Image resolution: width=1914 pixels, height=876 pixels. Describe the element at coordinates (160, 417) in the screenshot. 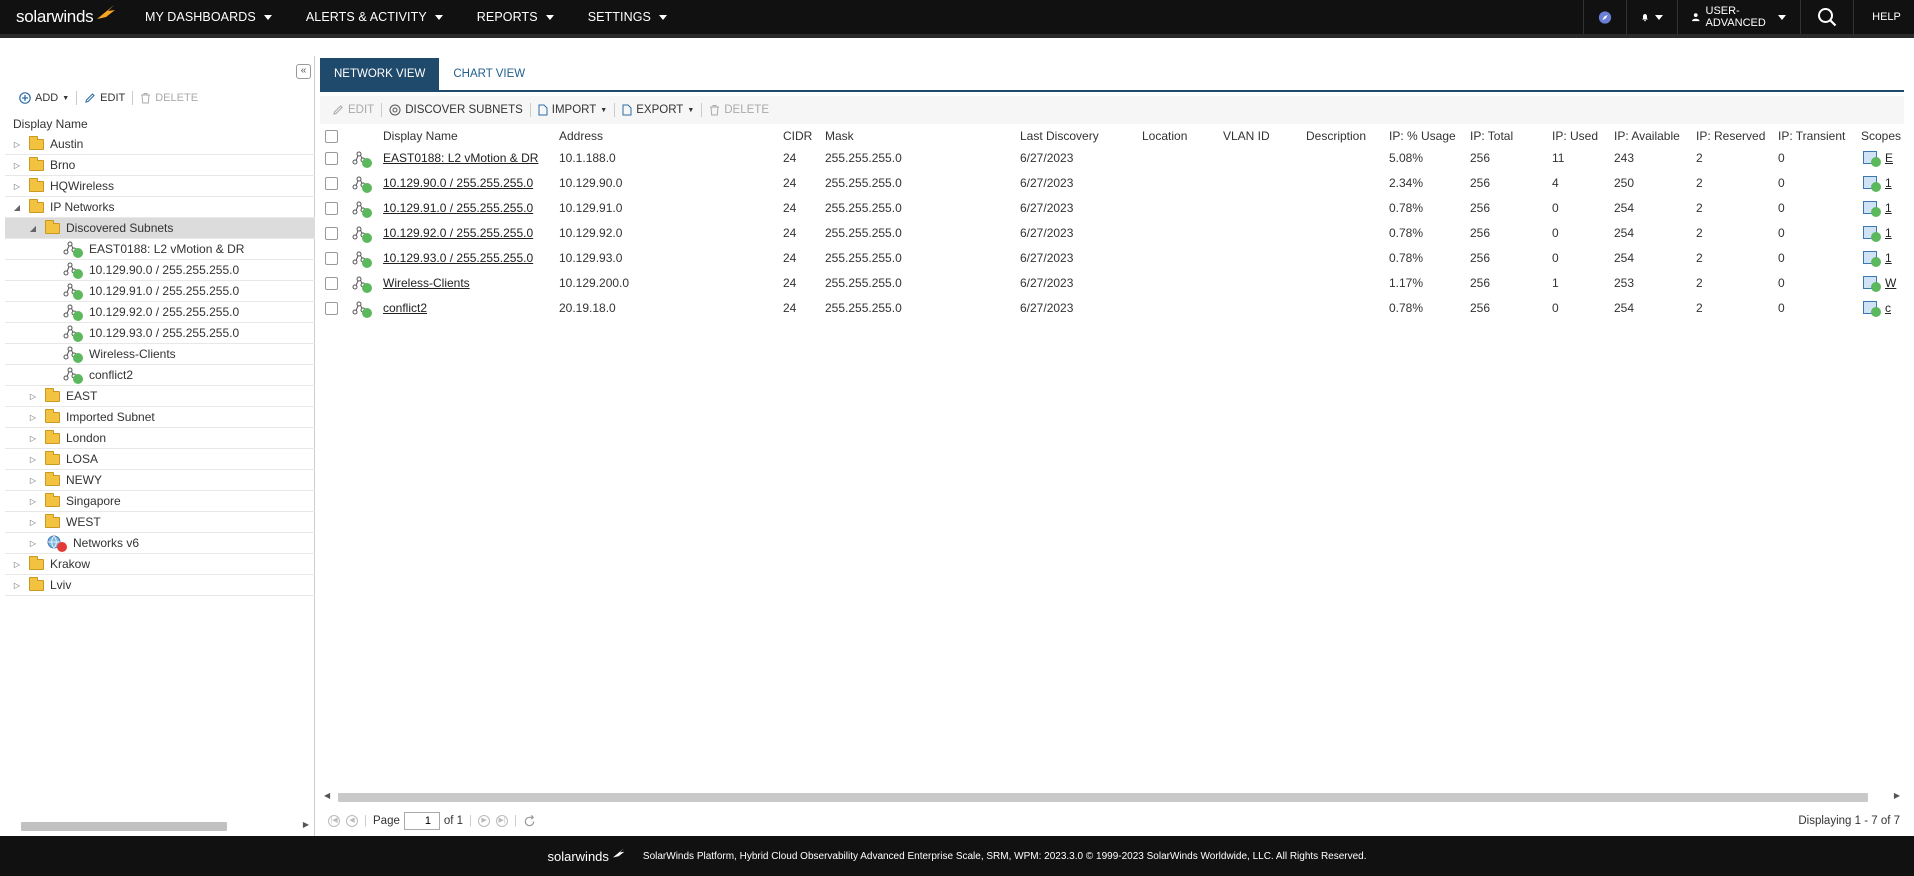

I see `tree-item: ▷ Imported Subnet` at that location.